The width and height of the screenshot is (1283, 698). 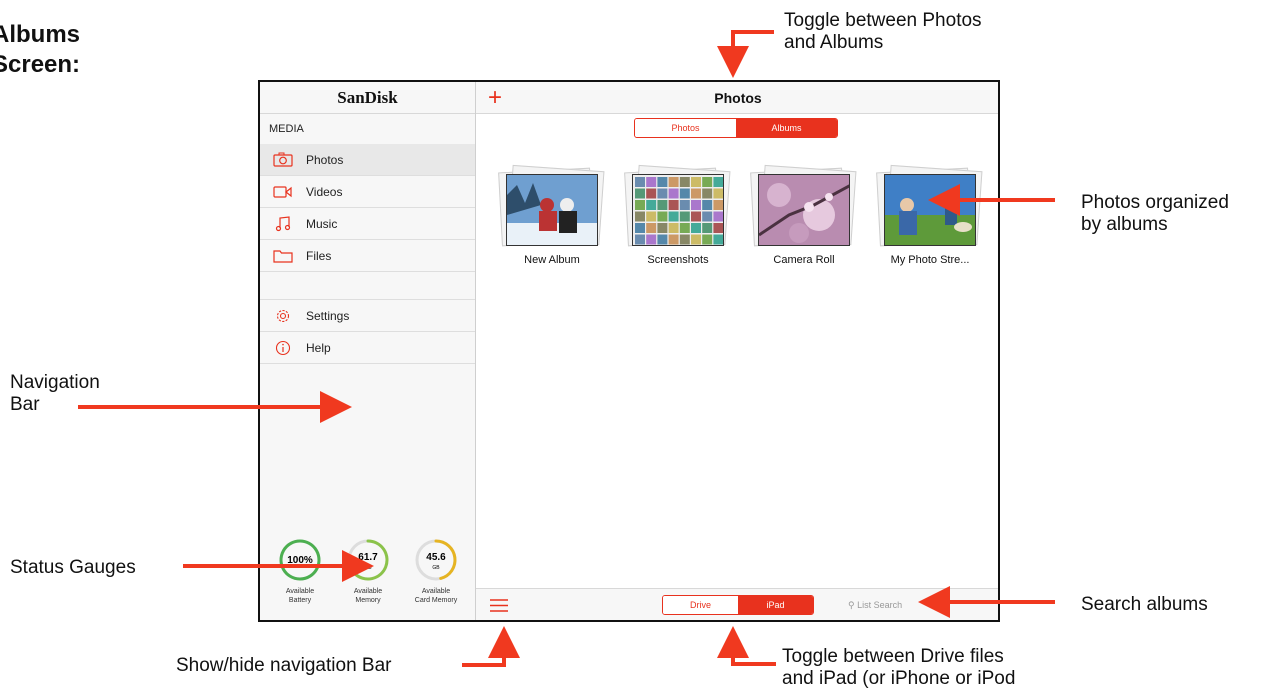 I want to click on arrow-show-hide-nav, so click(x=491, y=646).